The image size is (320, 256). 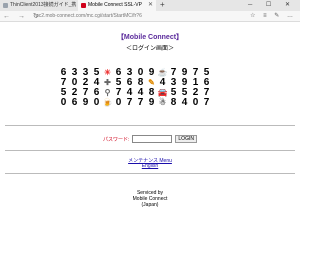 I want to click on footer-line: (Japan), so click(x=150, y=205).